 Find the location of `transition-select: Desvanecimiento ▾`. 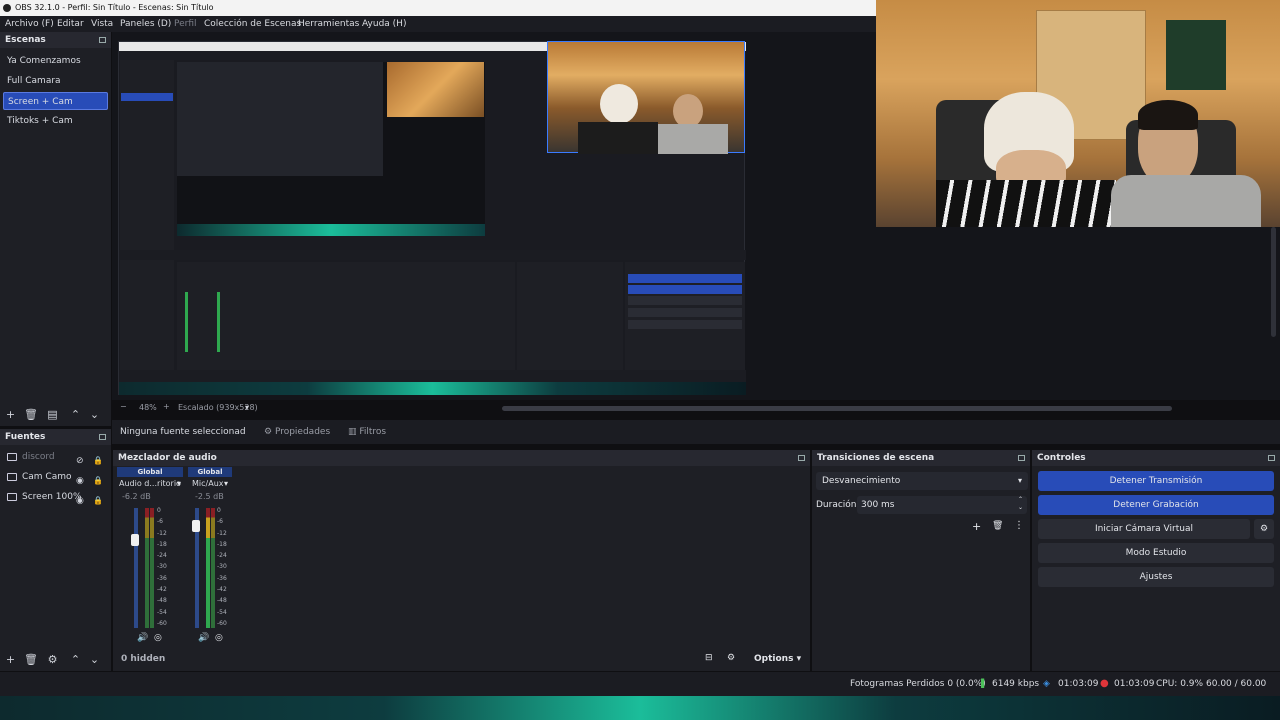

transition-select: Desvanecimiento ▾ is located at coordinates (922, 481).